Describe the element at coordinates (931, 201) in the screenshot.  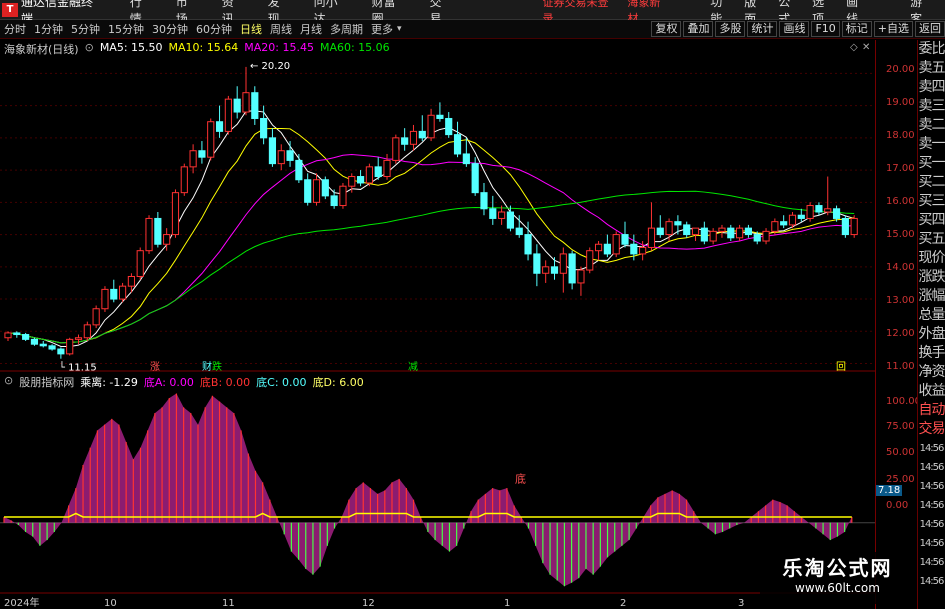
I see `sidebar-item: 买三` at that location.